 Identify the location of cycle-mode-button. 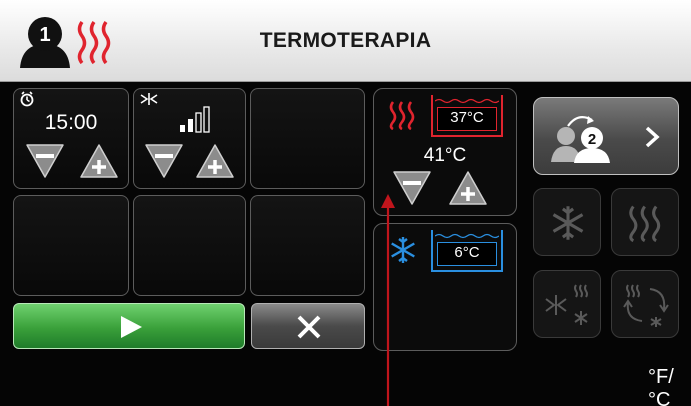
(645, 304).